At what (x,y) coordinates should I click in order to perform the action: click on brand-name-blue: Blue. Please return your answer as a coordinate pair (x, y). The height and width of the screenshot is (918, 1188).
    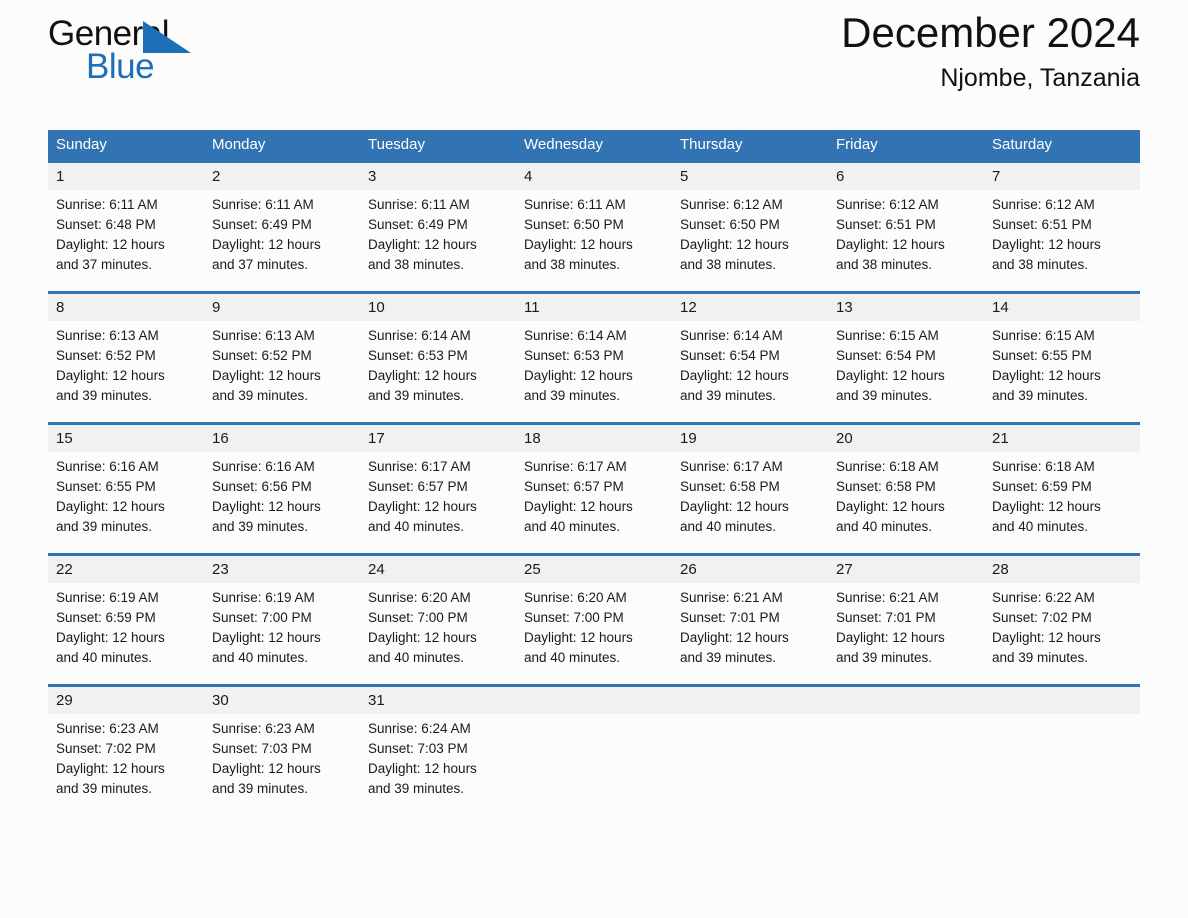
    Looking at the image, I should click on (120, 66).